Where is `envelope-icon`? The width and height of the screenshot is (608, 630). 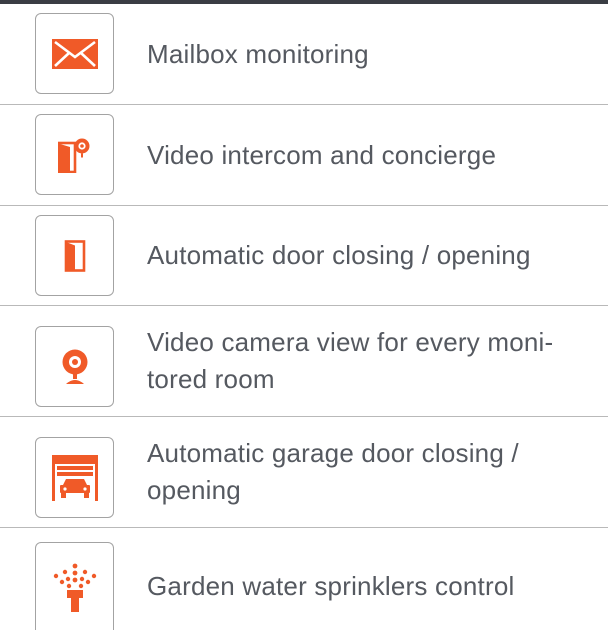
envelope-icon is located at coordinates (74, 53).